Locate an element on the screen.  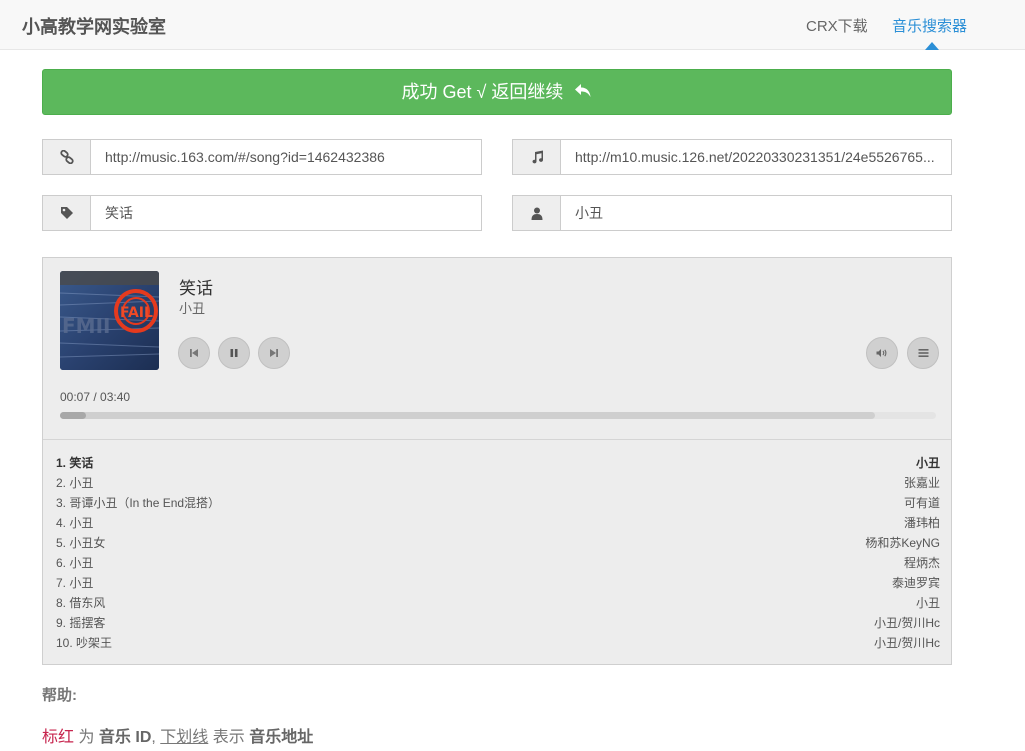
player-song-artist: 小丑 is located at coordinates (192, 308).